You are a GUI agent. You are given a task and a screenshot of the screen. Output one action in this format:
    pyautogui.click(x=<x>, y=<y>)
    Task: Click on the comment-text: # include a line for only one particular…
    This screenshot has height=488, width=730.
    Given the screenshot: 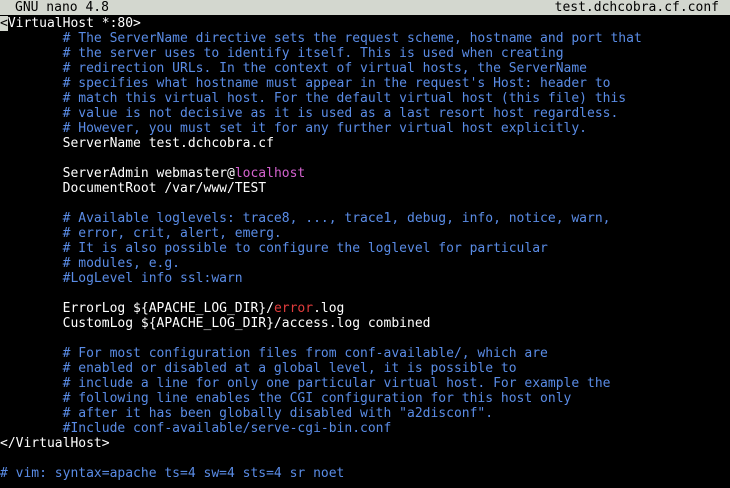 What is the action you would take?
    pyautogui.click(x=305, y=383)
    